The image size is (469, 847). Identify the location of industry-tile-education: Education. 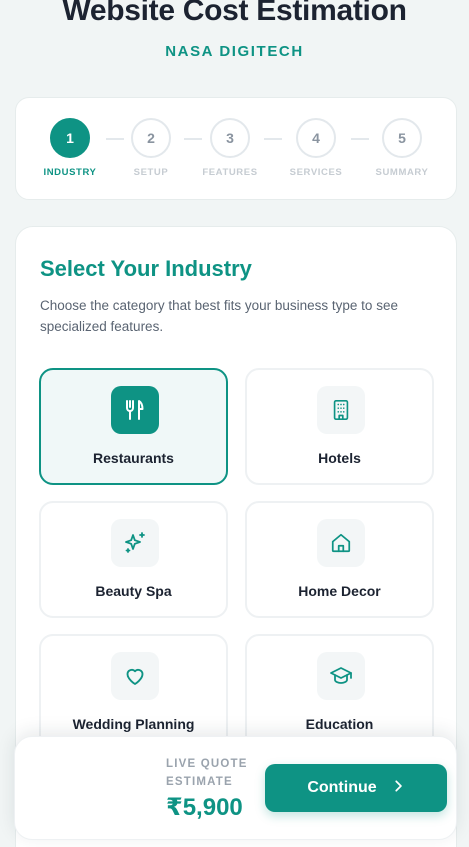
(339, 692).